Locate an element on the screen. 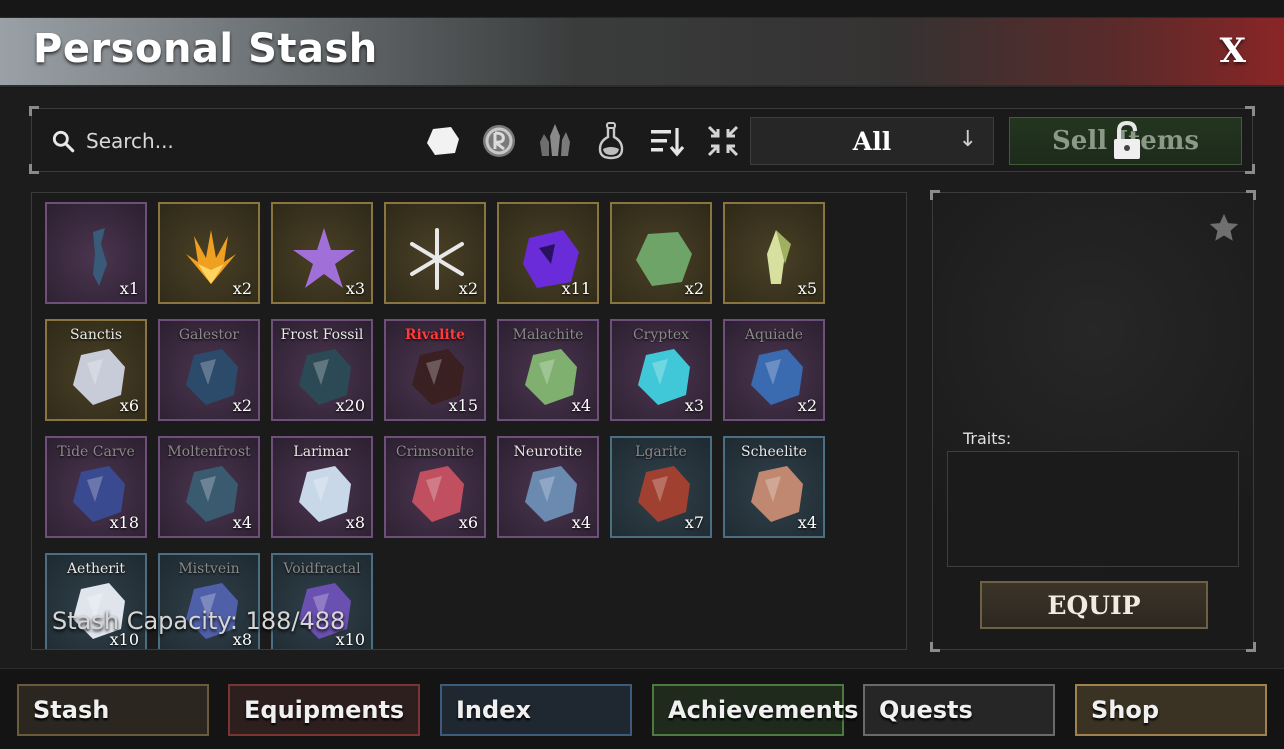  item-name: Neurotite is located at coordinates (548, 452).